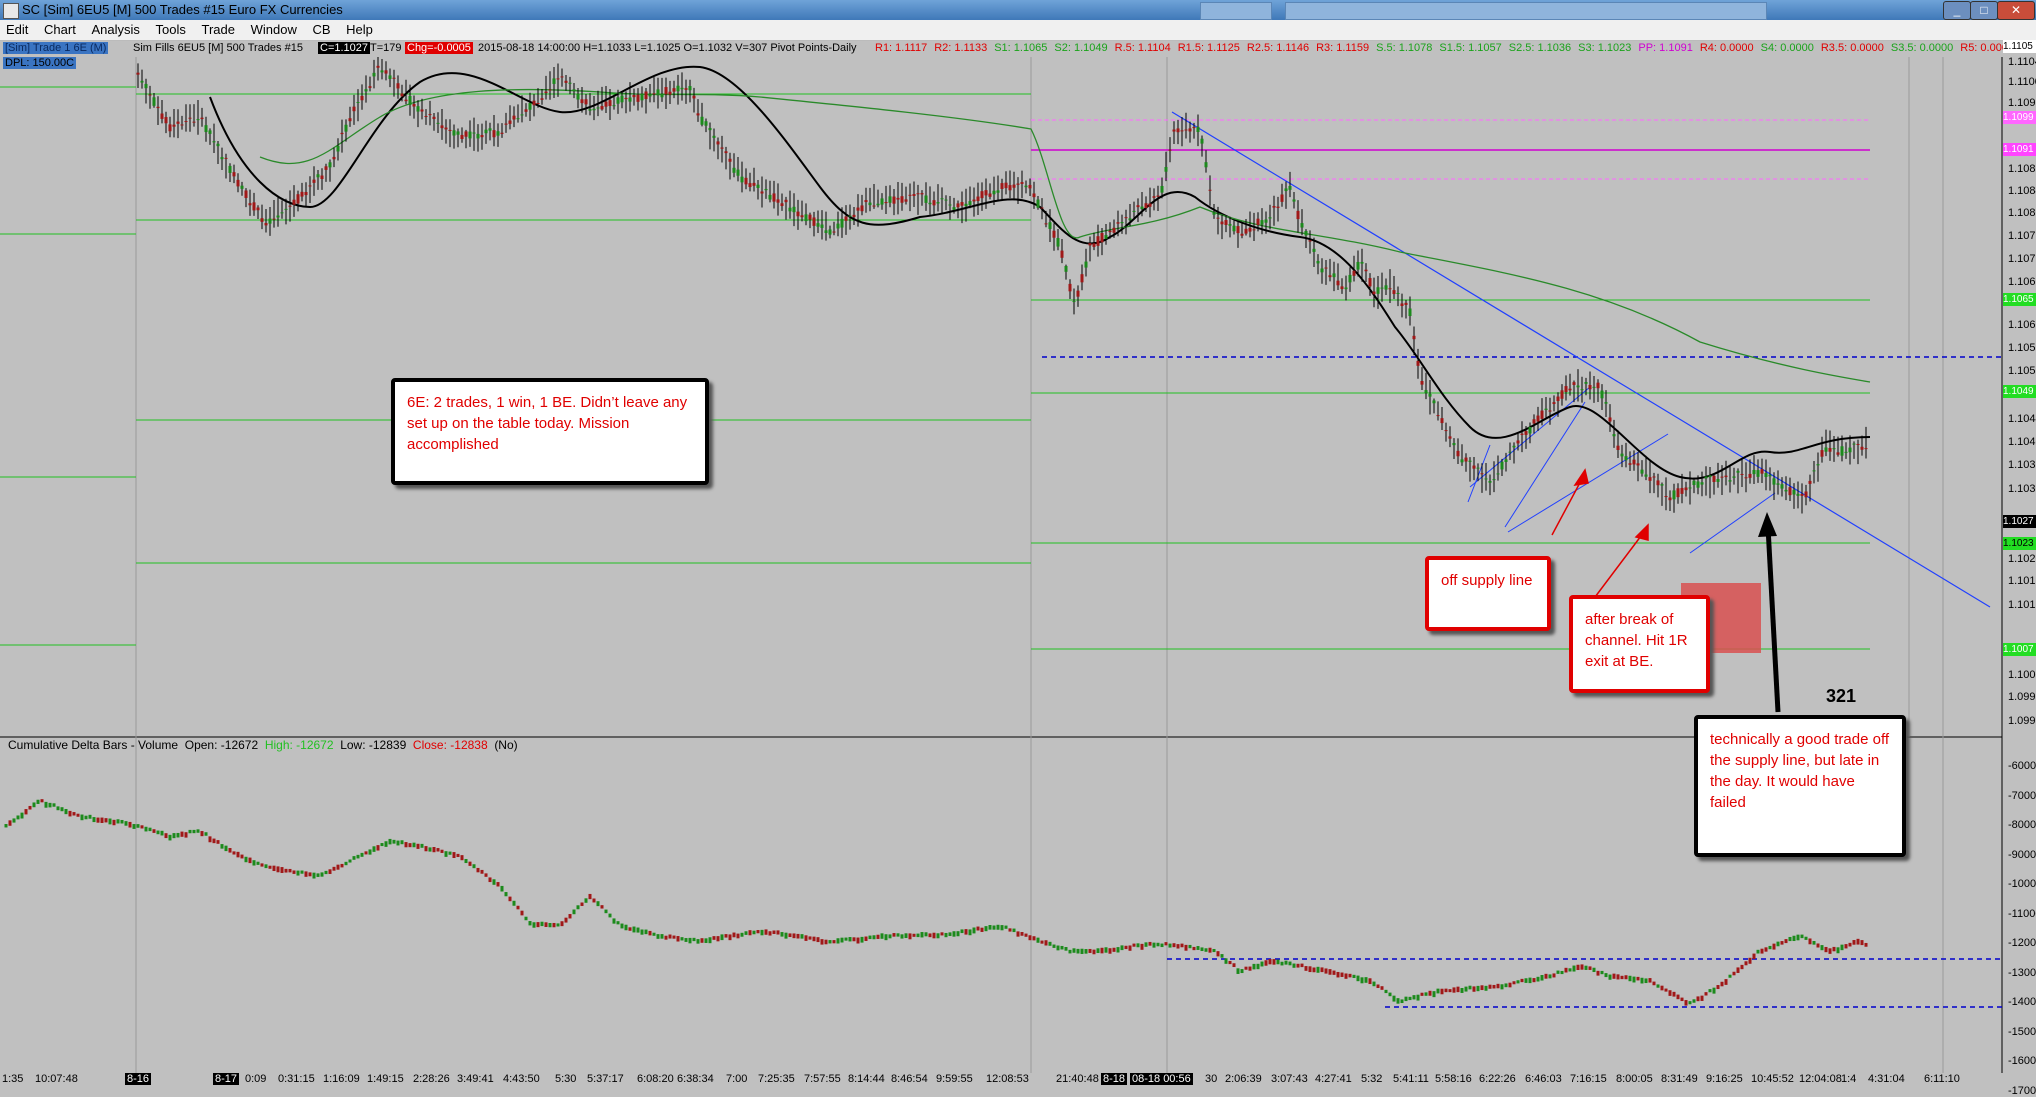 The width and height of the screenshot is (2036, 1097). Describe the element at coordinates (2022, 854) in the screenshot. I see `delta-tick-label: -9000` at that location.